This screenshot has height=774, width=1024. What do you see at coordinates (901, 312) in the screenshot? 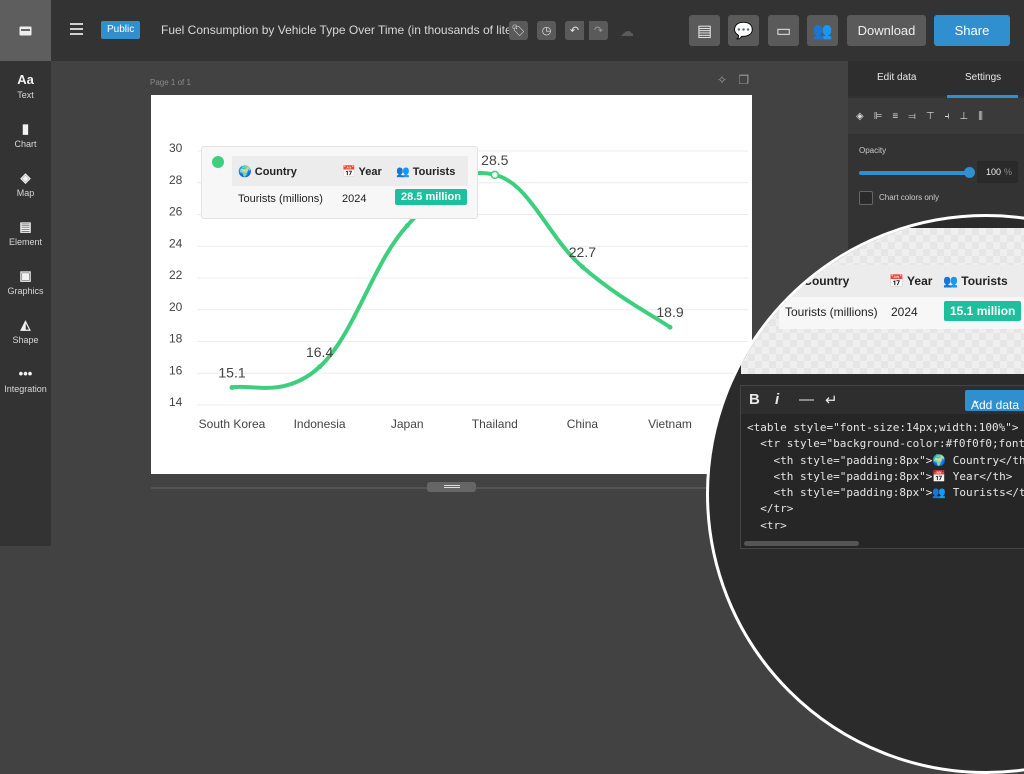
I see `preview-data-row: Tourists (millions) 2024 15.1 million` at bounding box center [901, 312].